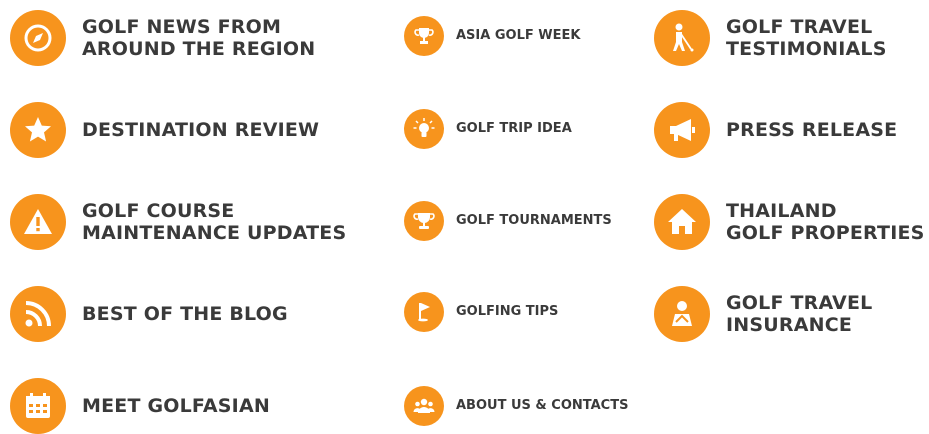 The width and height of the screenshot is (929, 434). I want to click on menu-item-label: GOLFING TIPS, so click(507, 312).